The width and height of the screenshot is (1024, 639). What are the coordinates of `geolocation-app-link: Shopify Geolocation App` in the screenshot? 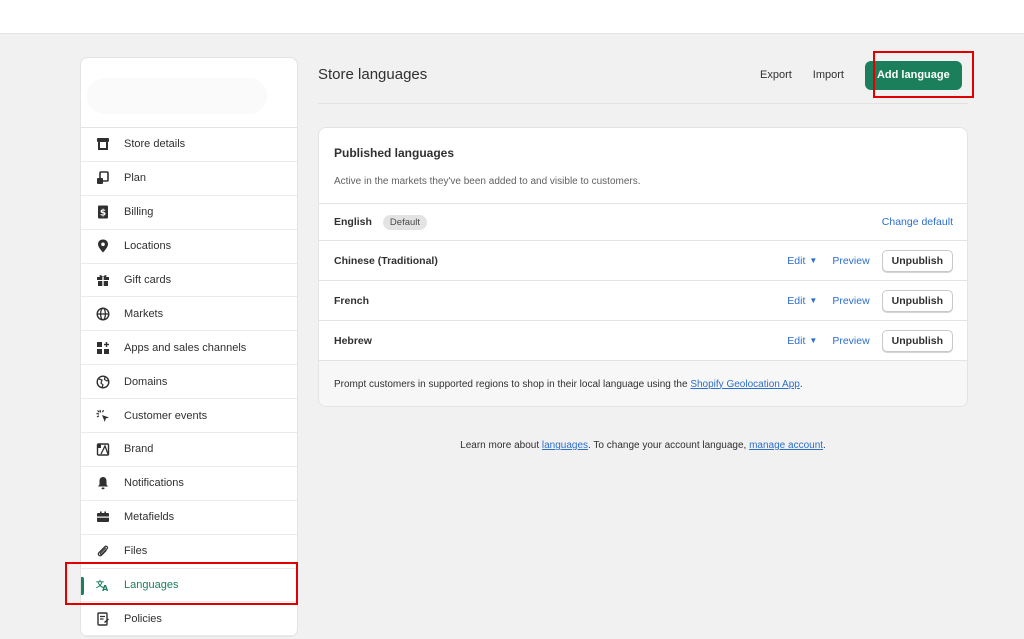 It's located at (745, 384).